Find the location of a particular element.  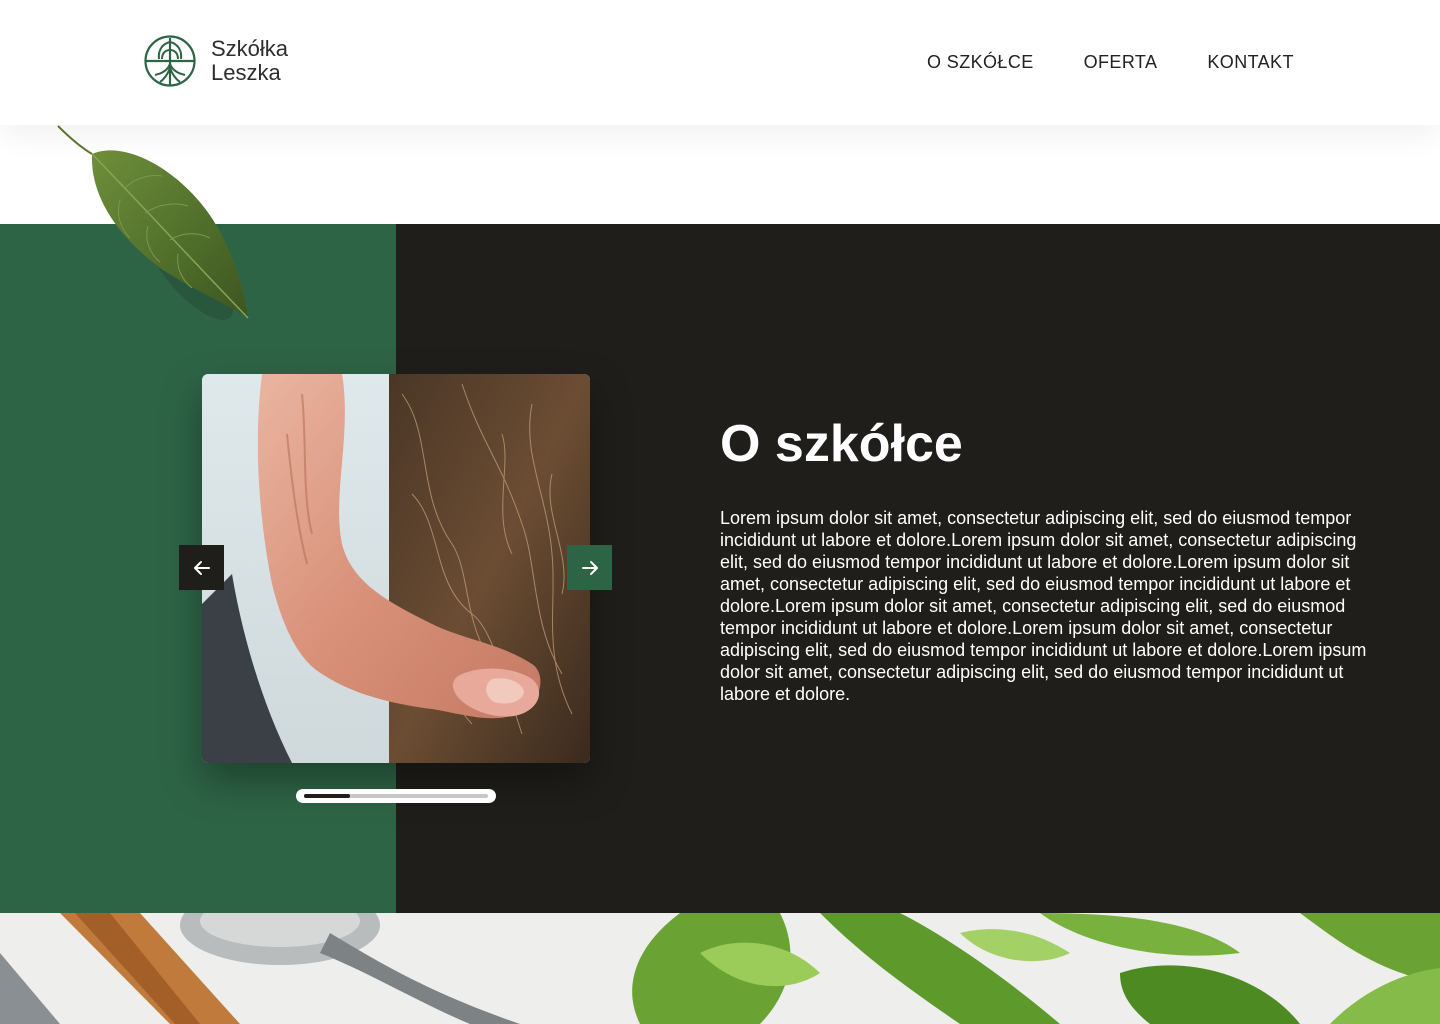

arrow-right-icon is located at coordinates (589, 567).